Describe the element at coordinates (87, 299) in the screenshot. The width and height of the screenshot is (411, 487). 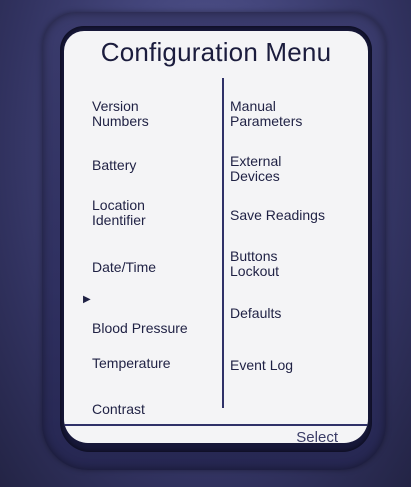
I see `selection-arrow-icon: ▶` at that location.